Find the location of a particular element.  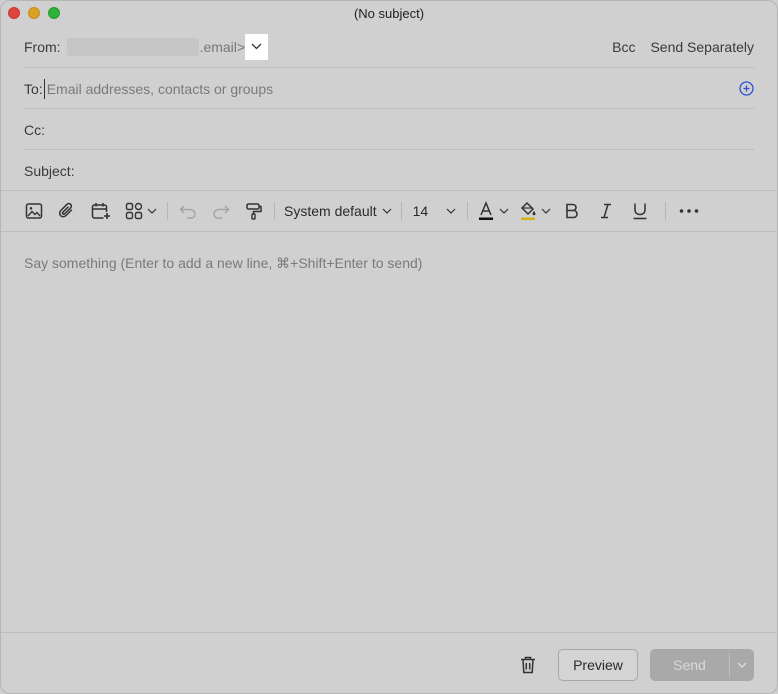

text-color-button is located at coordinates (493, 211).